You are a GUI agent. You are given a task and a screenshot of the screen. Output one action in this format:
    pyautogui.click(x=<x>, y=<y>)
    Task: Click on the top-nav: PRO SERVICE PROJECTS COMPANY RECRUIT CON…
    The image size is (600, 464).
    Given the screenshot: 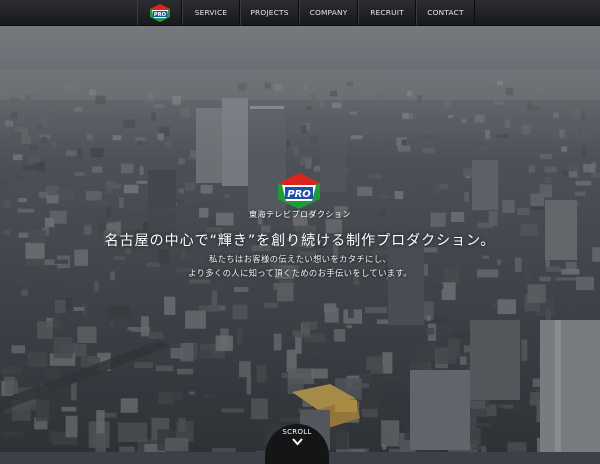 What is the action you would take?
    pyautogui.click(x=300, y=13)
    